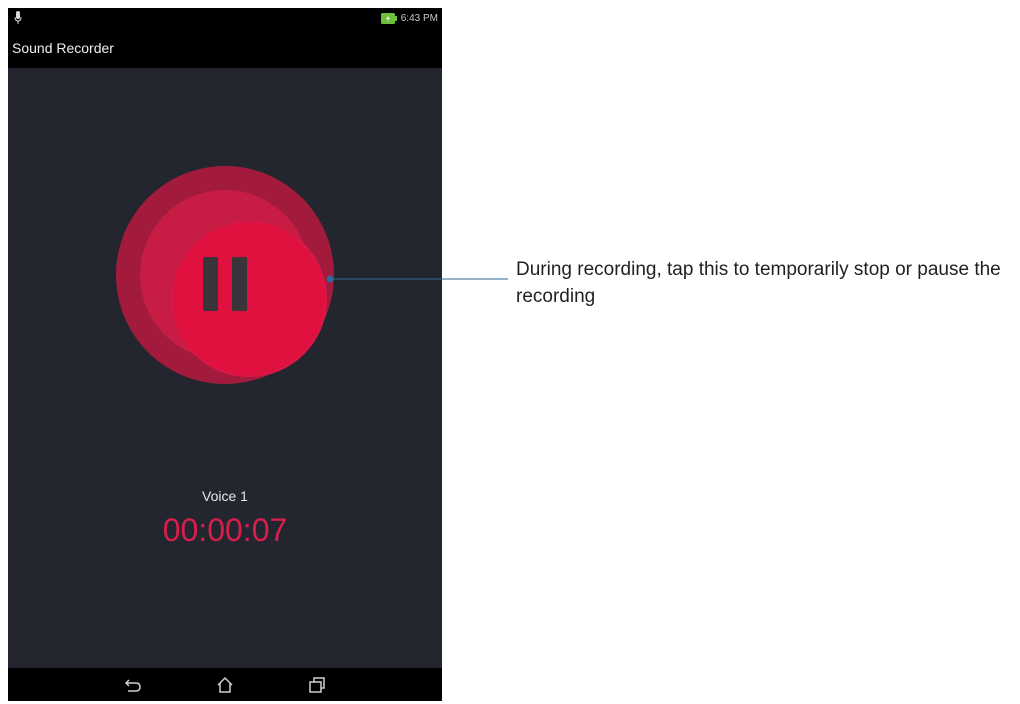  Describe the element at coordinates (419, 18) in the screenshot. I see `status-time: 6:43 PM` at that location.